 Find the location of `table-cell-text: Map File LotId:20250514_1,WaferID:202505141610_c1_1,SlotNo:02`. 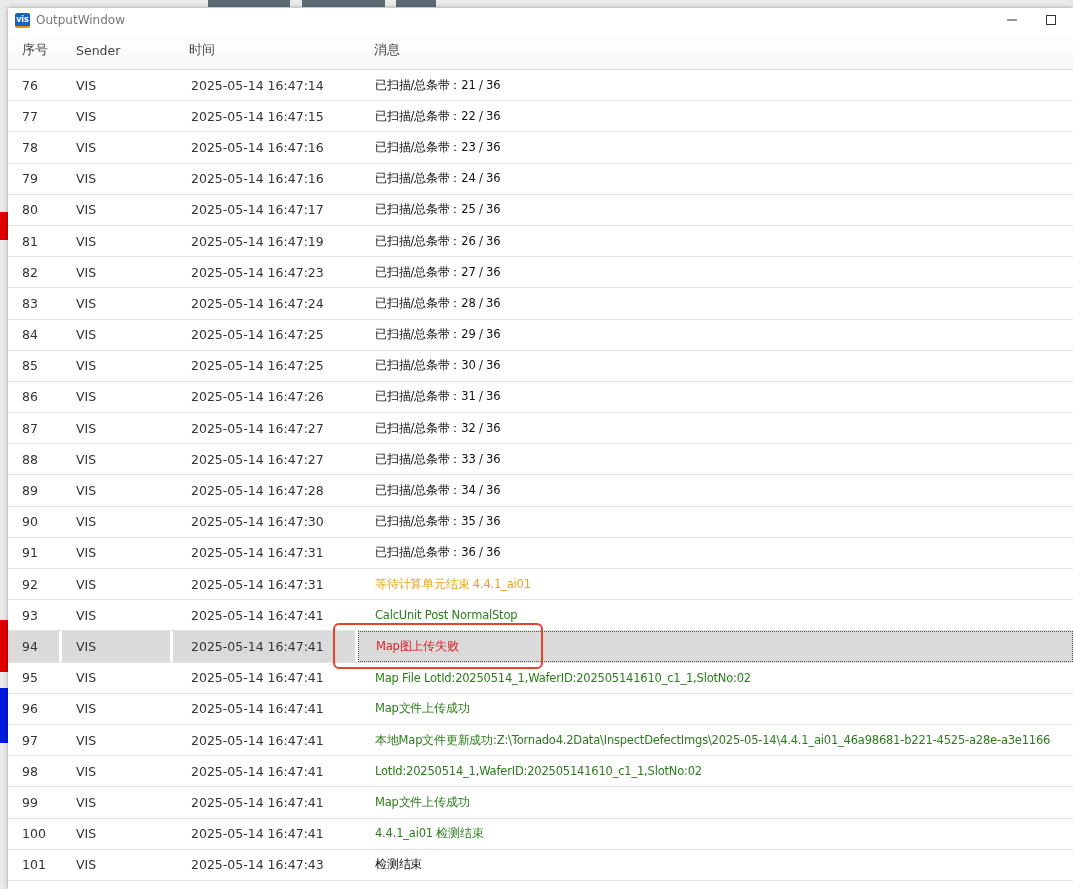

table-cell-text: Map File LotId:20250514_1,WaferID:202505141610_c1_1,SlotNo:02 is located at coordinates (563, 678).